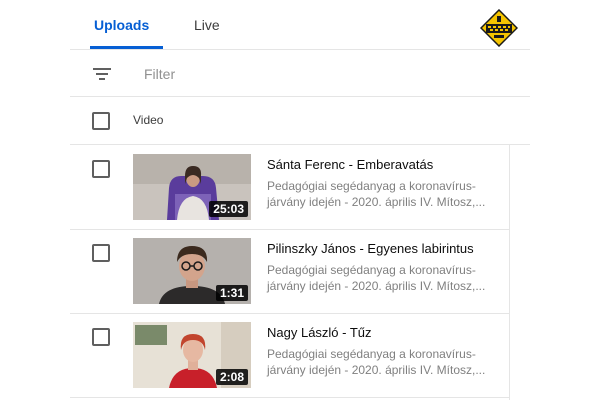  I want to click on select-all-checkbox, so click(101, 121).